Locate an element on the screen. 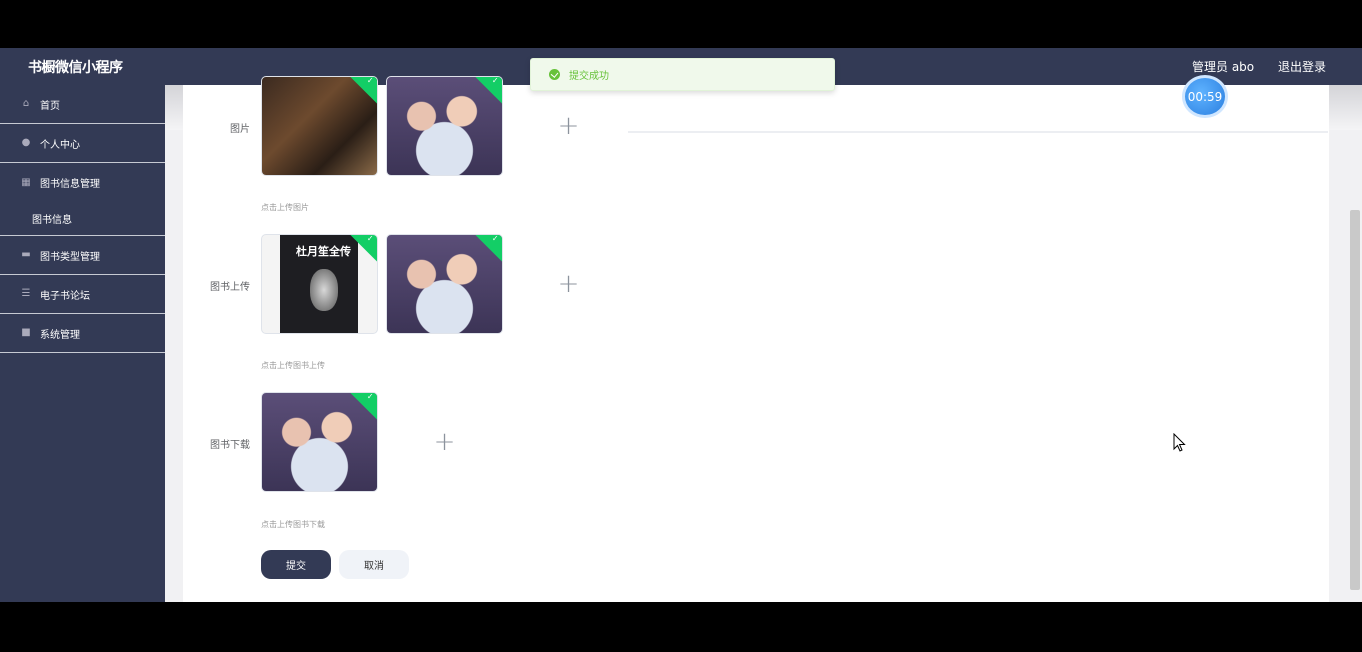 This screenshot has width=1362, height=652. cancel-button: 取消 is located at coordinates (374, 564).